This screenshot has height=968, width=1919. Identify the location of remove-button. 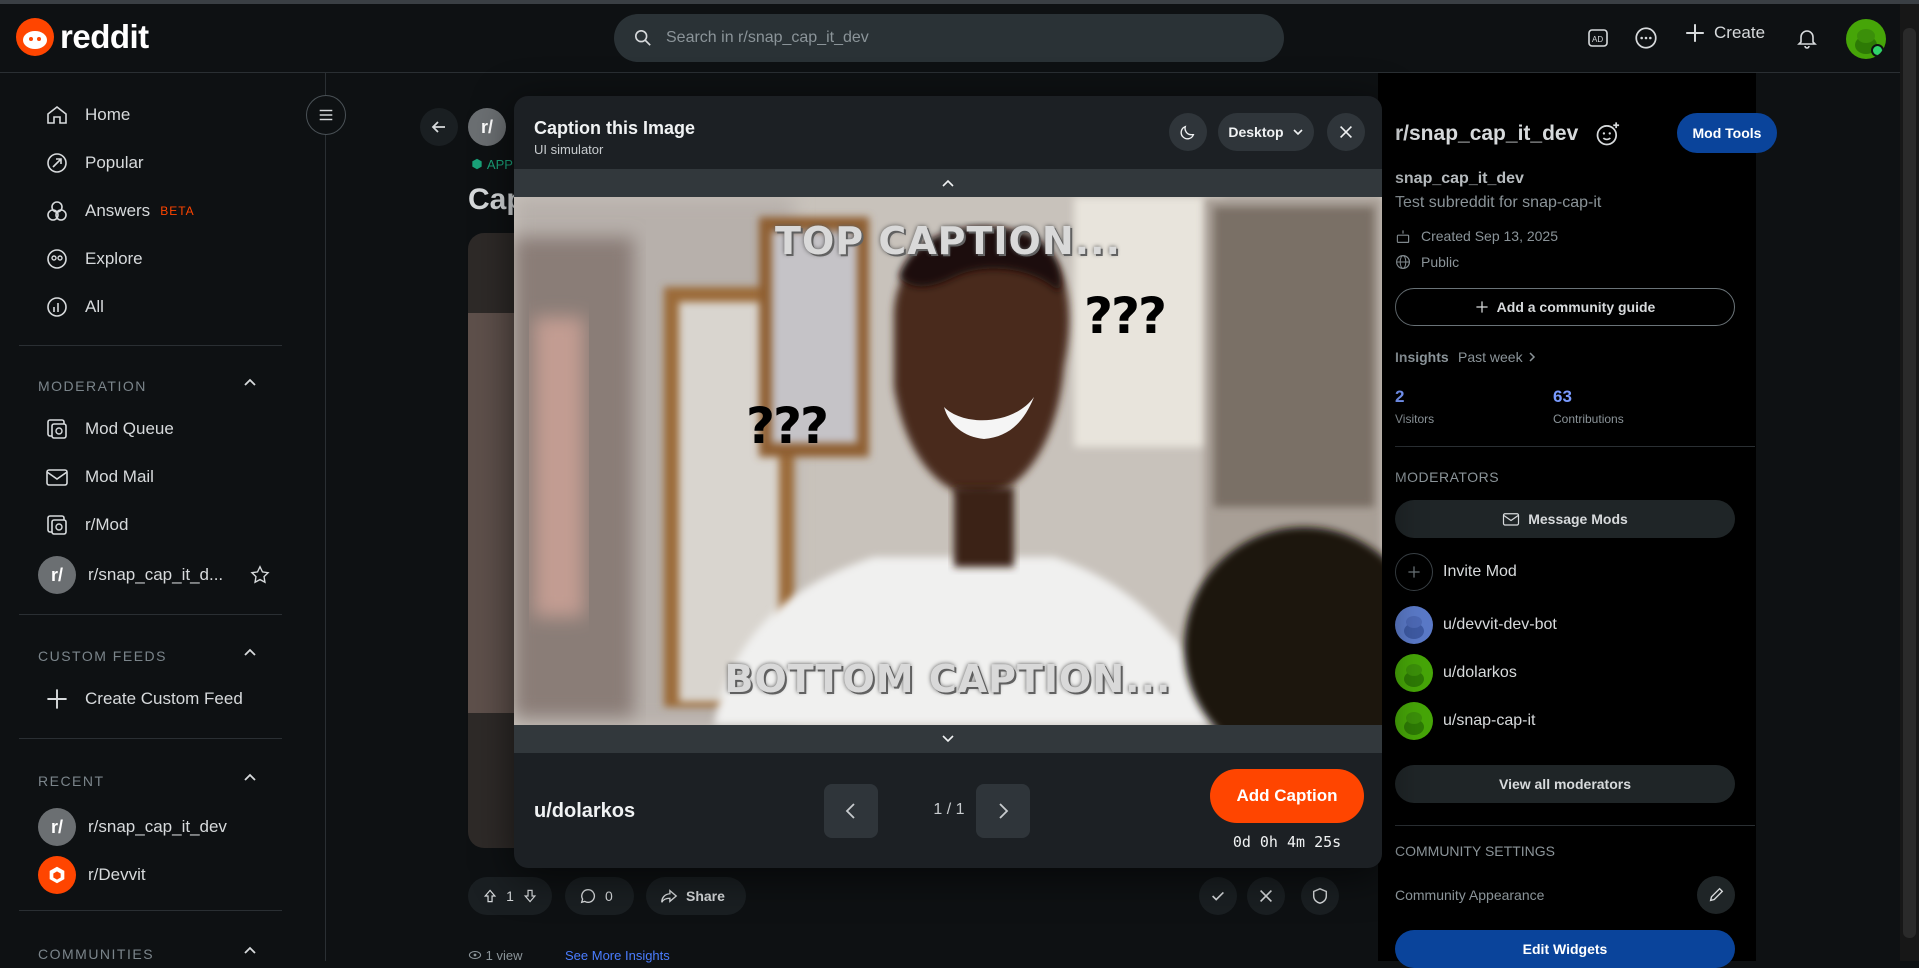
(1266, 896).